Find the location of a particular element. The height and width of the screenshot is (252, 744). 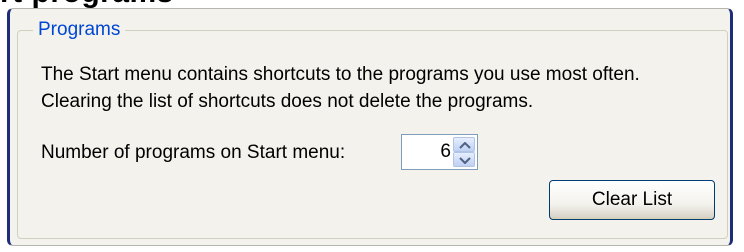

program-count-spinner: 6 is located at coordinates (439, 152).